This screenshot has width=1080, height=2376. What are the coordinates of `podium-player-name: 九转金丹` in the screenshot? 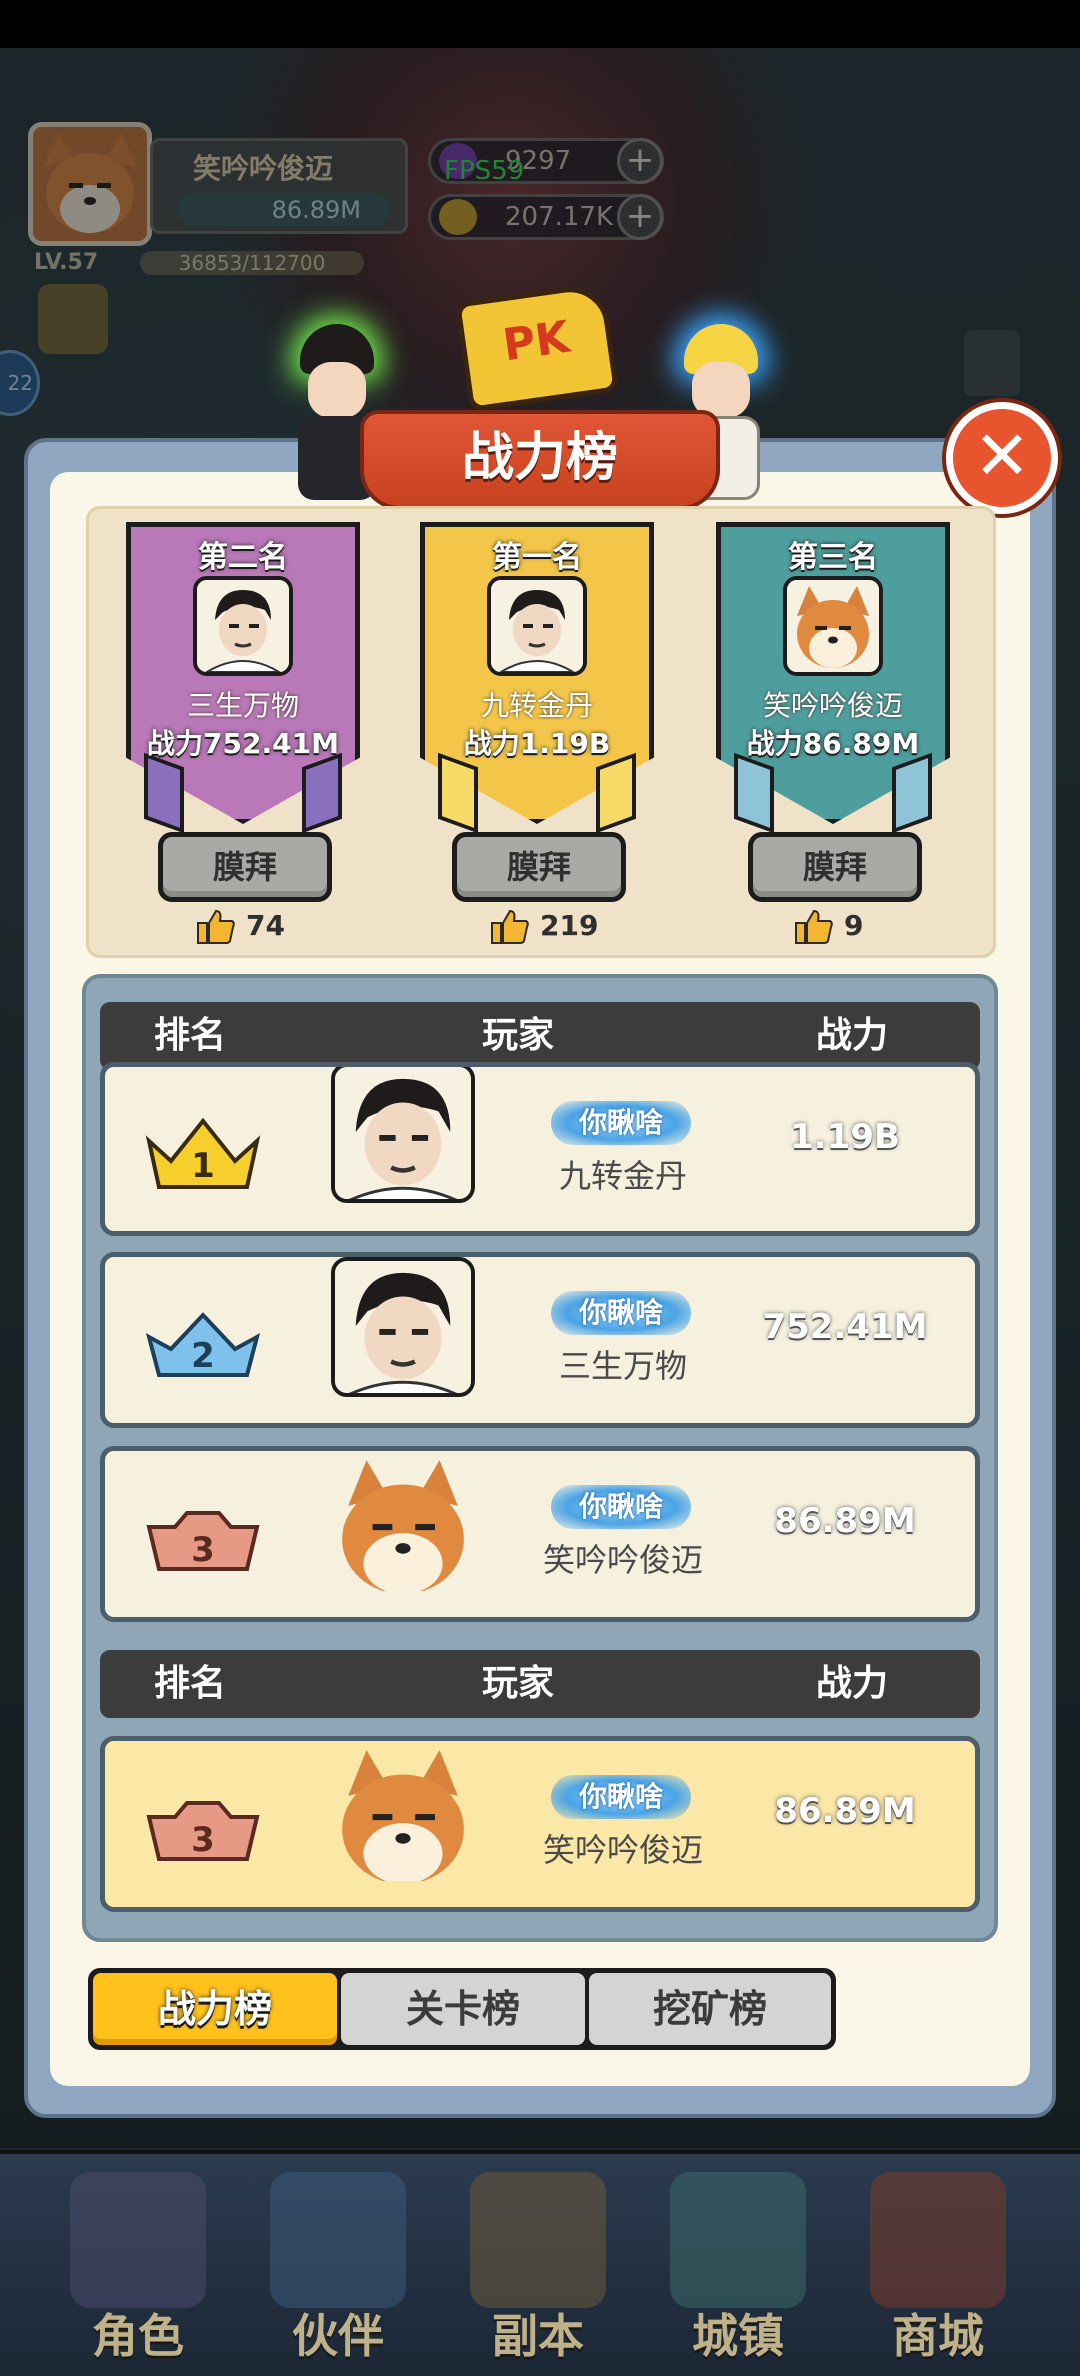 It's located at (536, 705).